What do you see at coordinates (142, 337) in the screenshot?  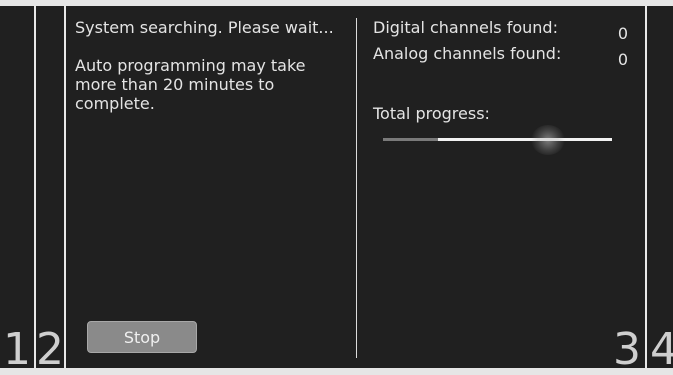 I see `stop-button: Stop` at bounding box center [142, 337].